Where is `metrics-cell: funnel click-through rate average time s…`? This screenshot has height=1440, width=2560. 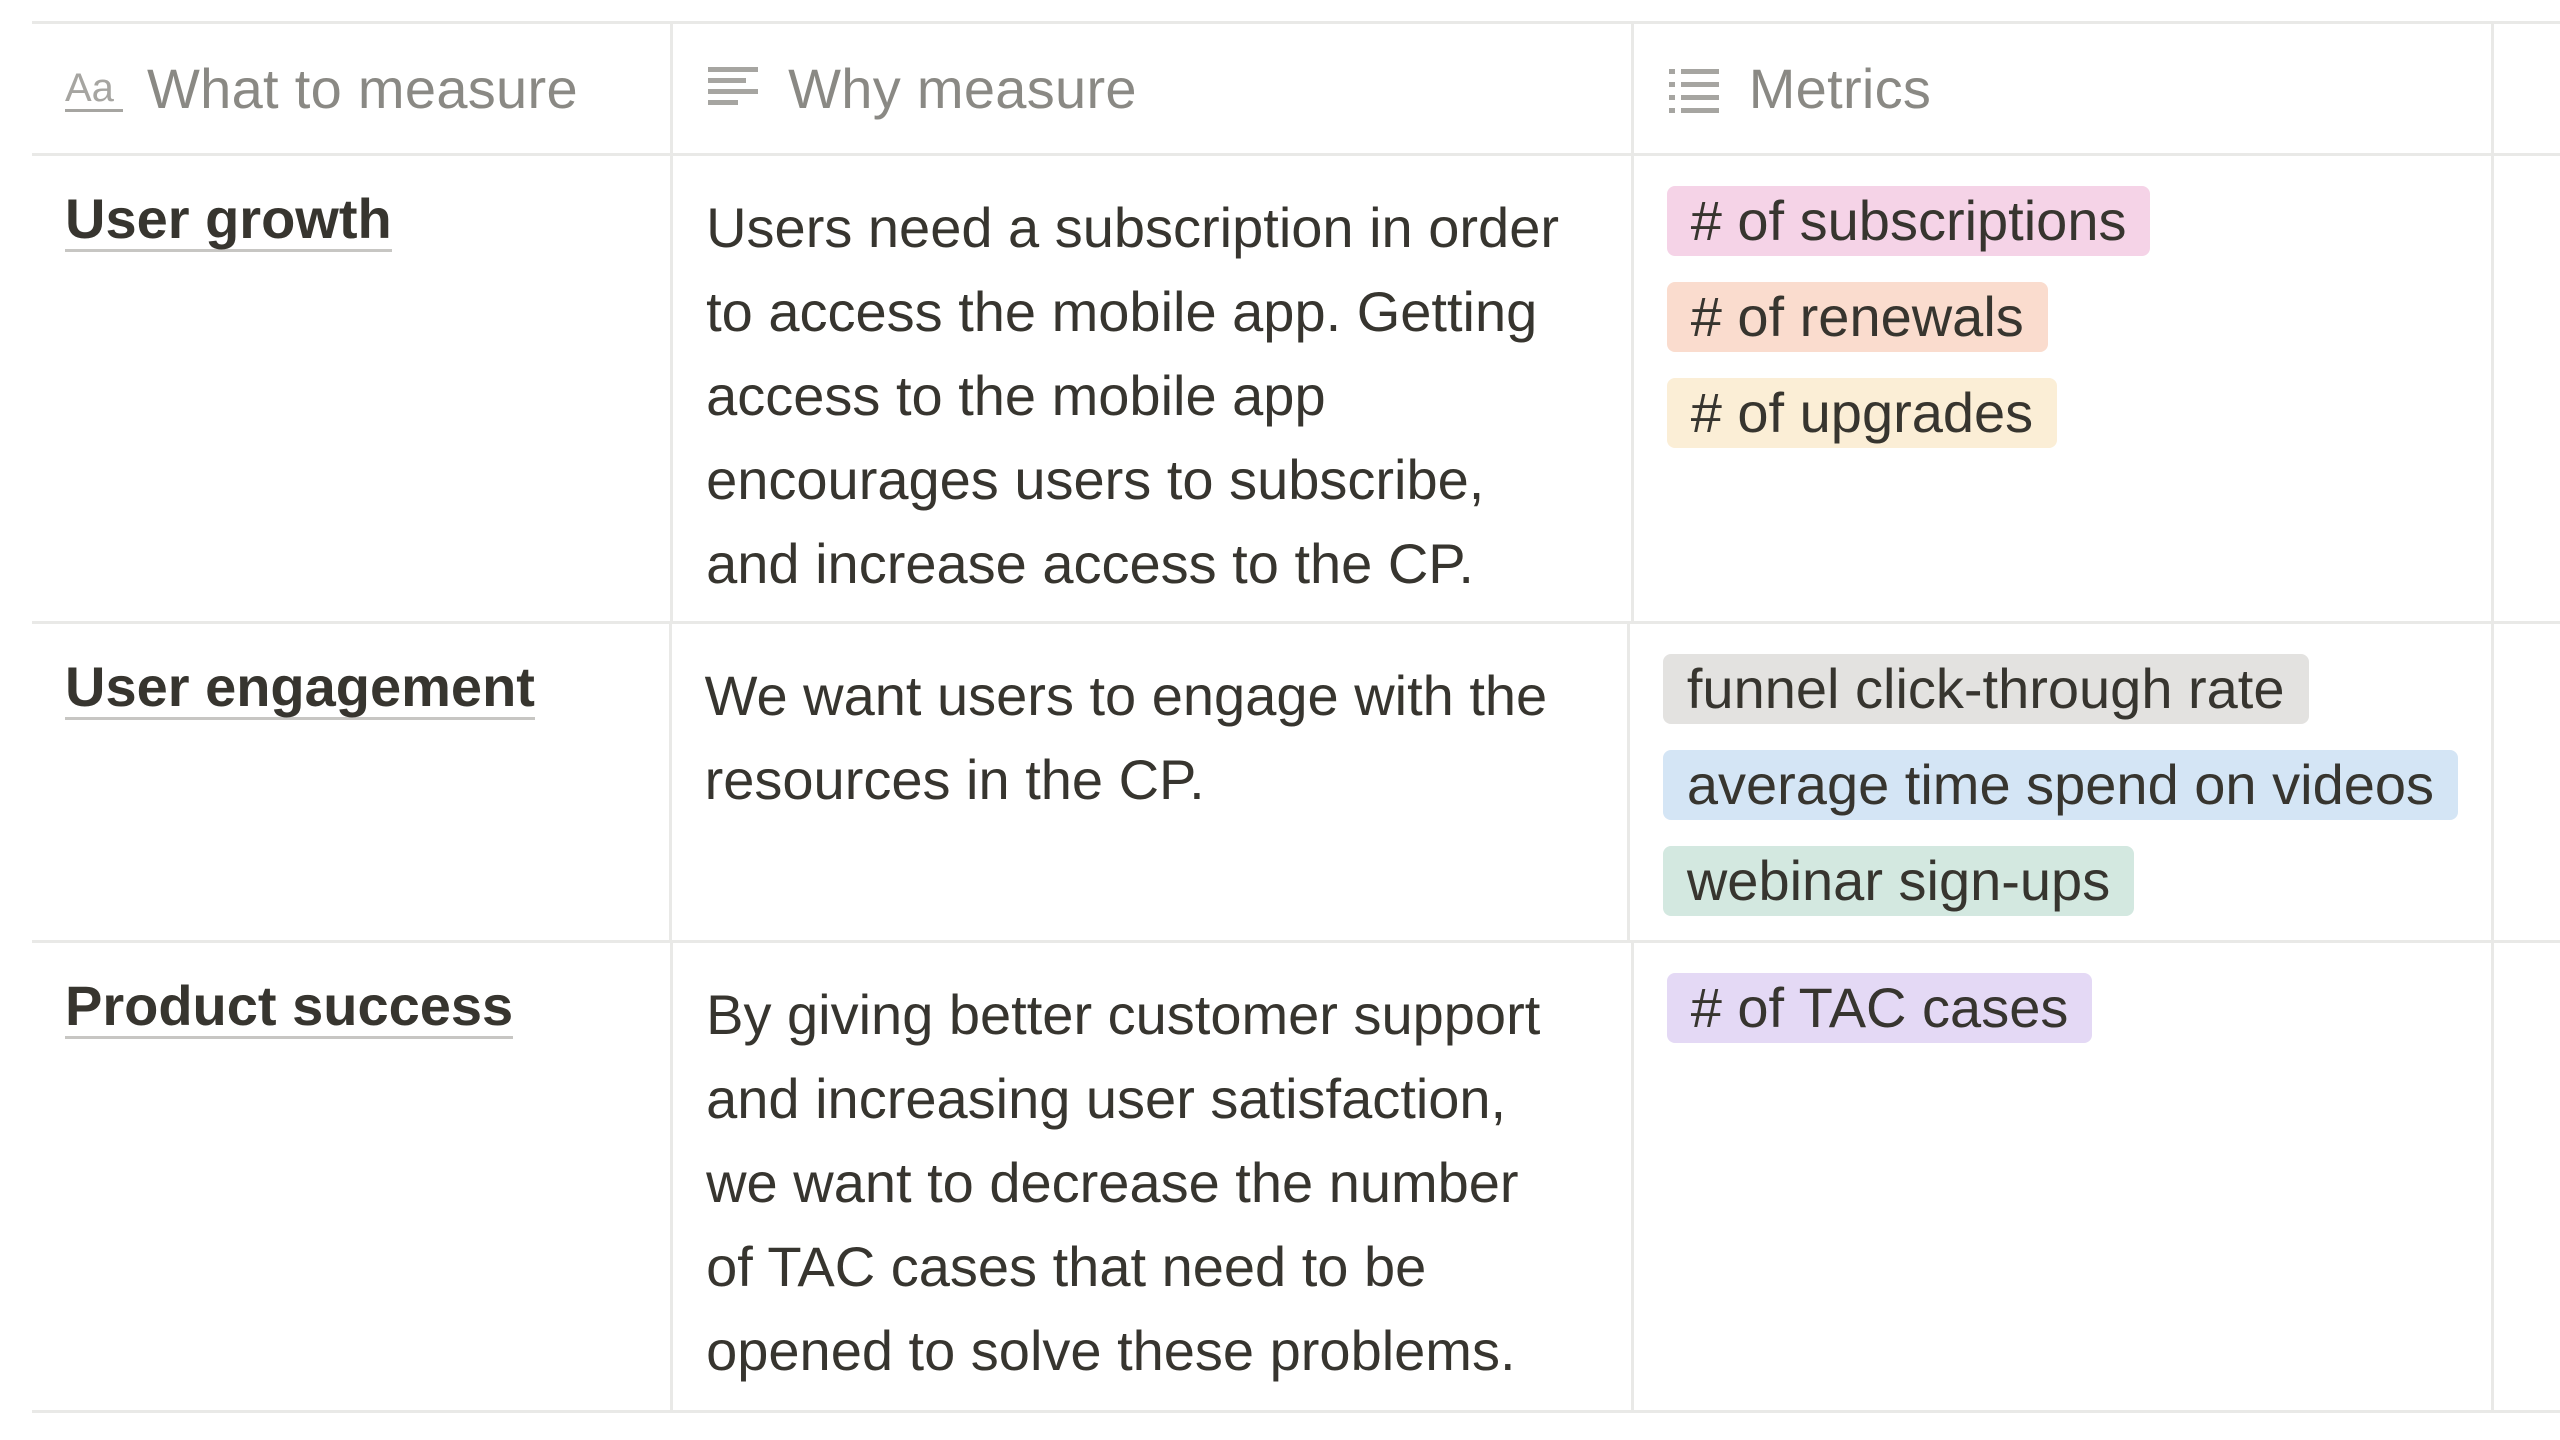 metrics-cell: funnel click-through rate average time s… is located at coordinates (2062, 782).